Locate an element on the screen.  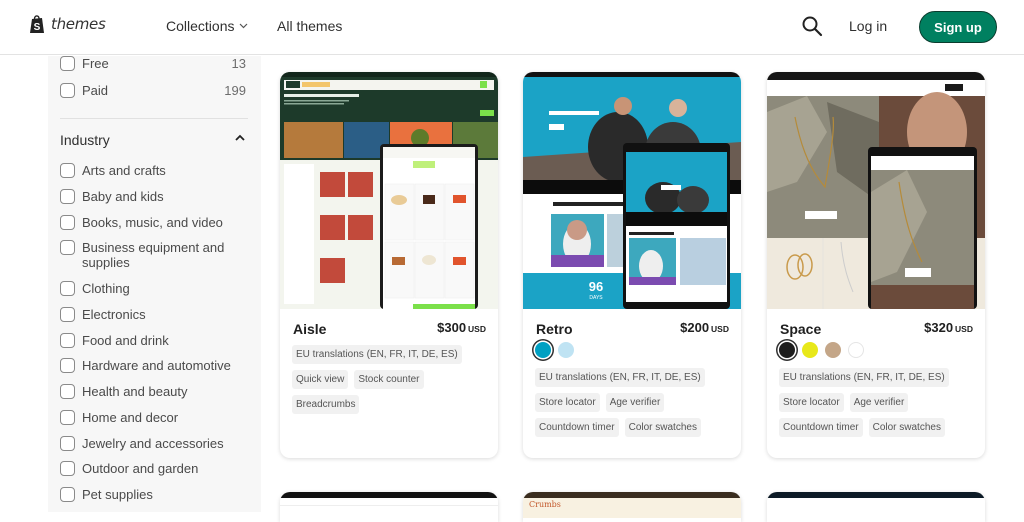
countdown-unit: DAYS is located at coordinates (596, 298).